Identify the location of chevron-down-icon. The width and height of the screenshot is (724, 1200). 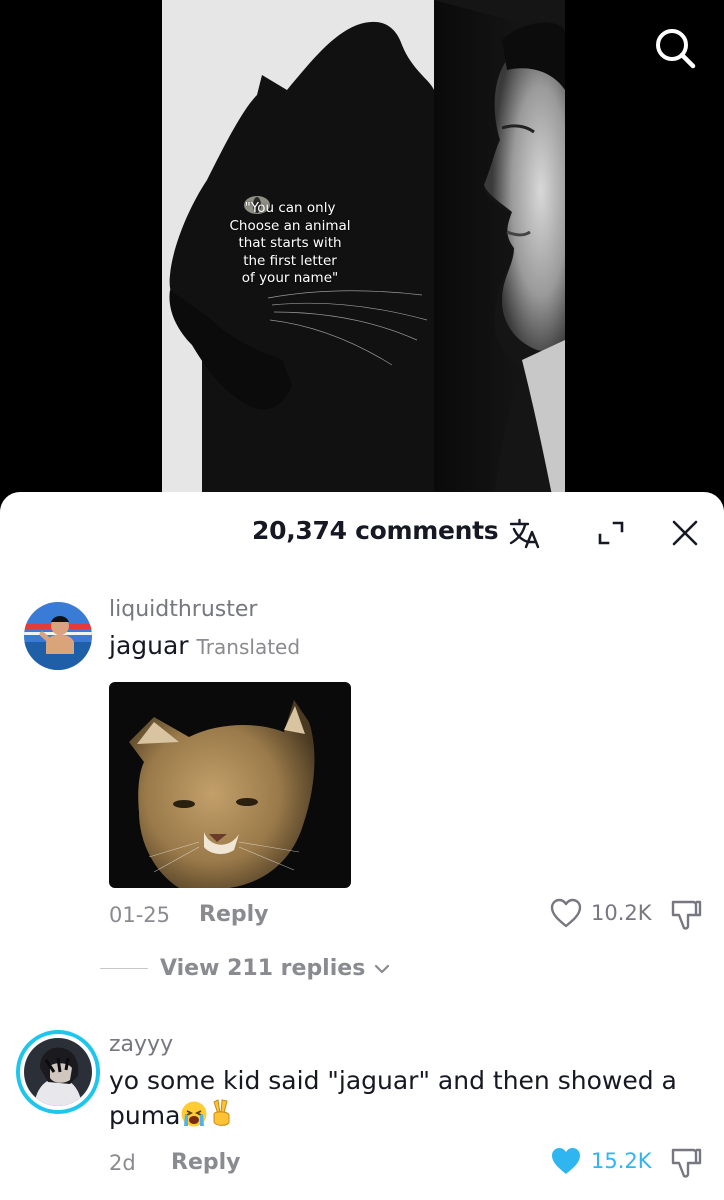
(382, 968).